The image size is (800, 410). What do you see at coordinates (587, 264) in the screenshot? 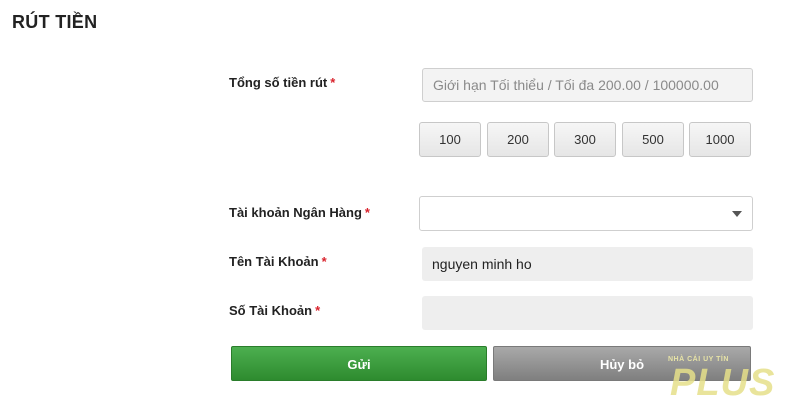
I see `account-name-field` at bounding box center [587, 264].